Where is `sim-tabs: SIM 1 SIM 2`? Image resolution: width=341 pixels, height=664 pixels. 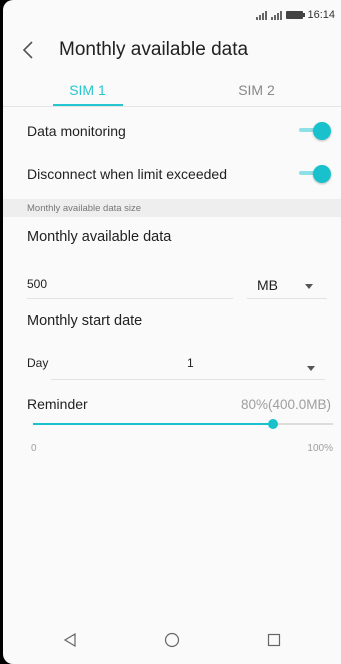
sim-tabs: SIM 1 SIM 2 is located at coordinates (172, 91).